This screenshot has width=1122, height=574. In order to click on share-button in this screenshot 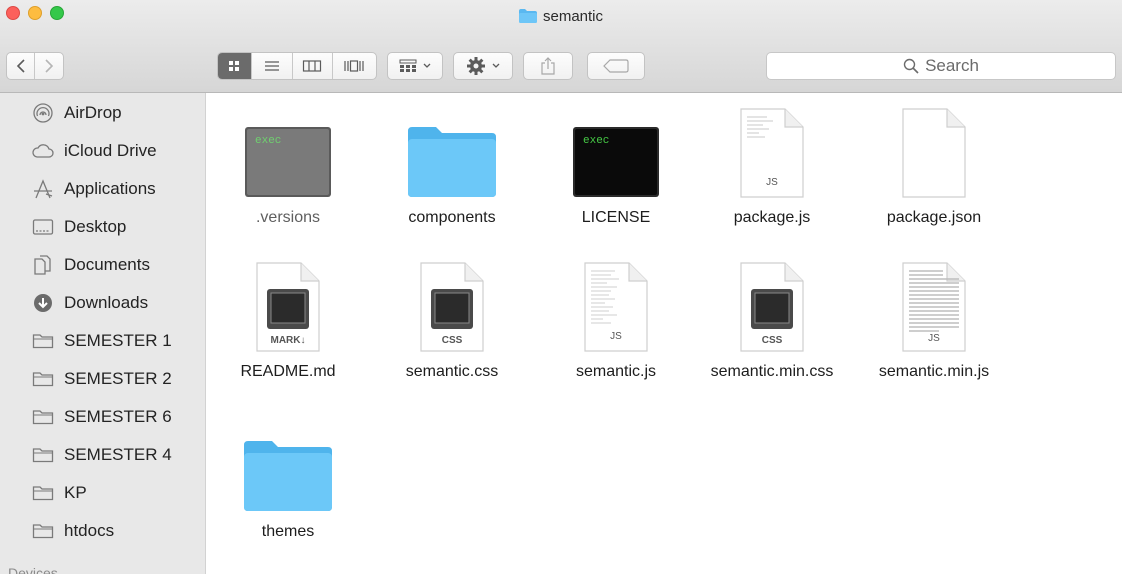, I will do `click(548, 66)`.